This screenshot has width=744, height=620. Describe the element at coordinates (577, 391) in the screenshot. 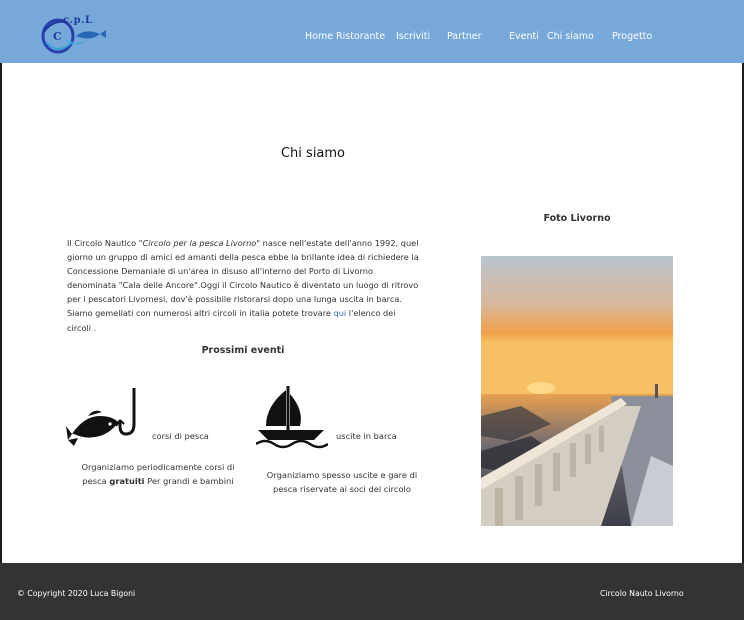

I see `livorno-photo` at that location.